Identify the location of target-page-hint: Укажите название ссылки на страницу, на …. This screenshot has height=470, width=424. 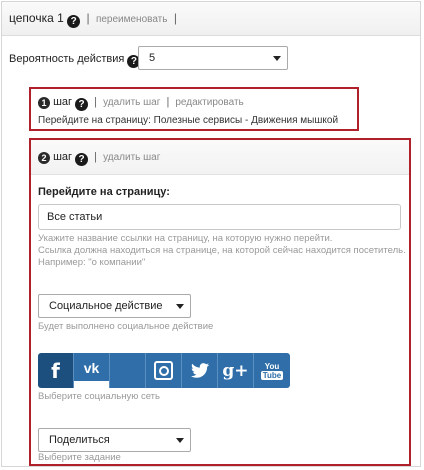
(185, 238).